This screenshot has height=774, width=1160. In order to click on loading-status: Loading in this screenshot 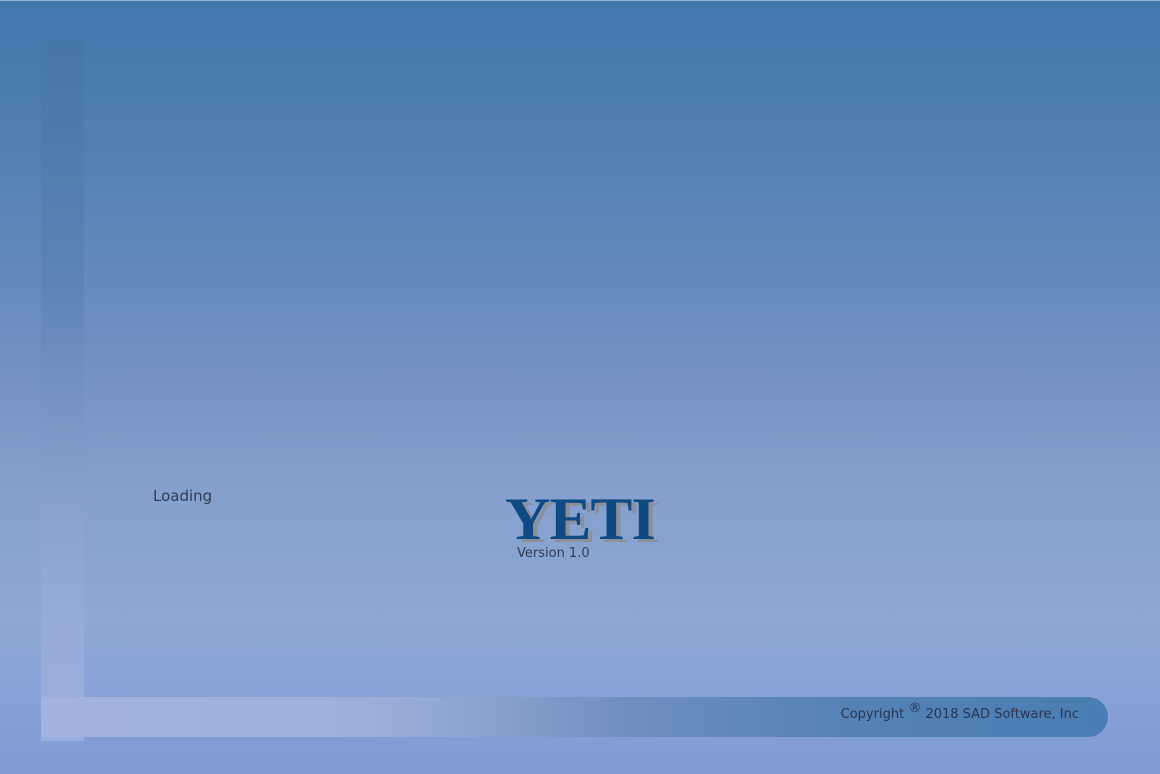, I will do `click(183, 496)`.